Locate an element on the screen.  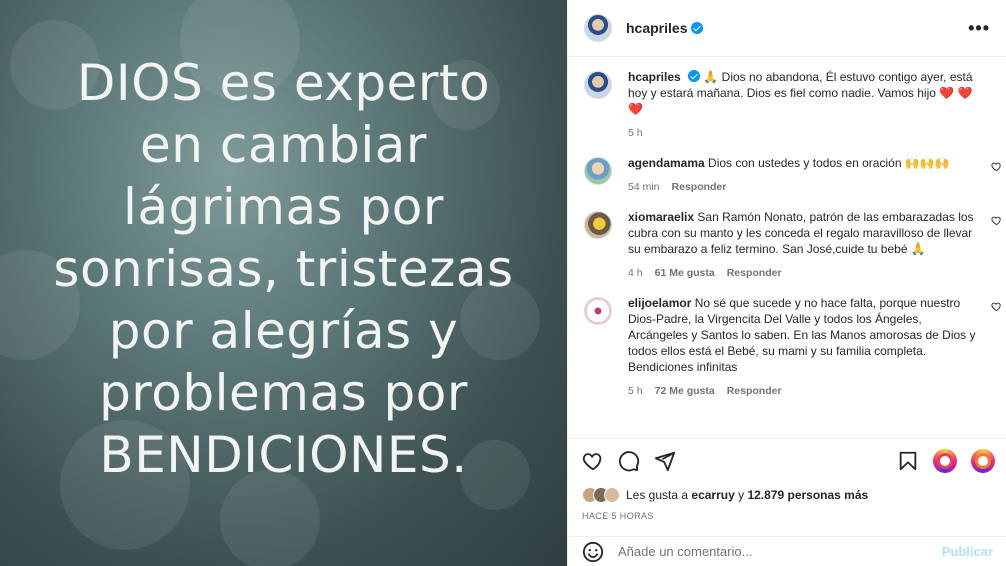
image-text-line: BENDICIONES. is located at coordinates (283, 455).